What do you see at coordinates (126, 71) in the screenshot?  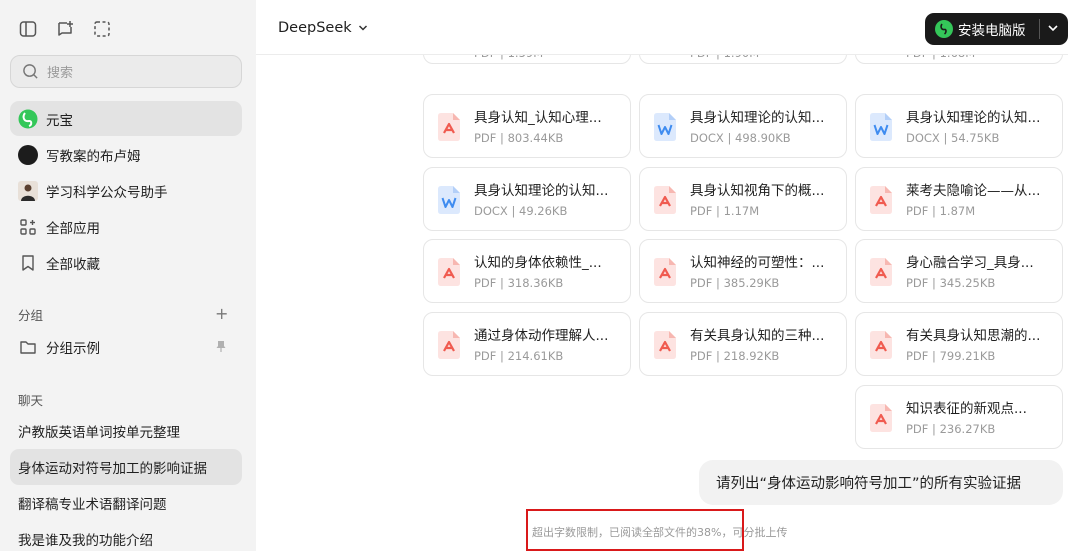 I see `search-input: 搜索` at bounding box center [126, 71].